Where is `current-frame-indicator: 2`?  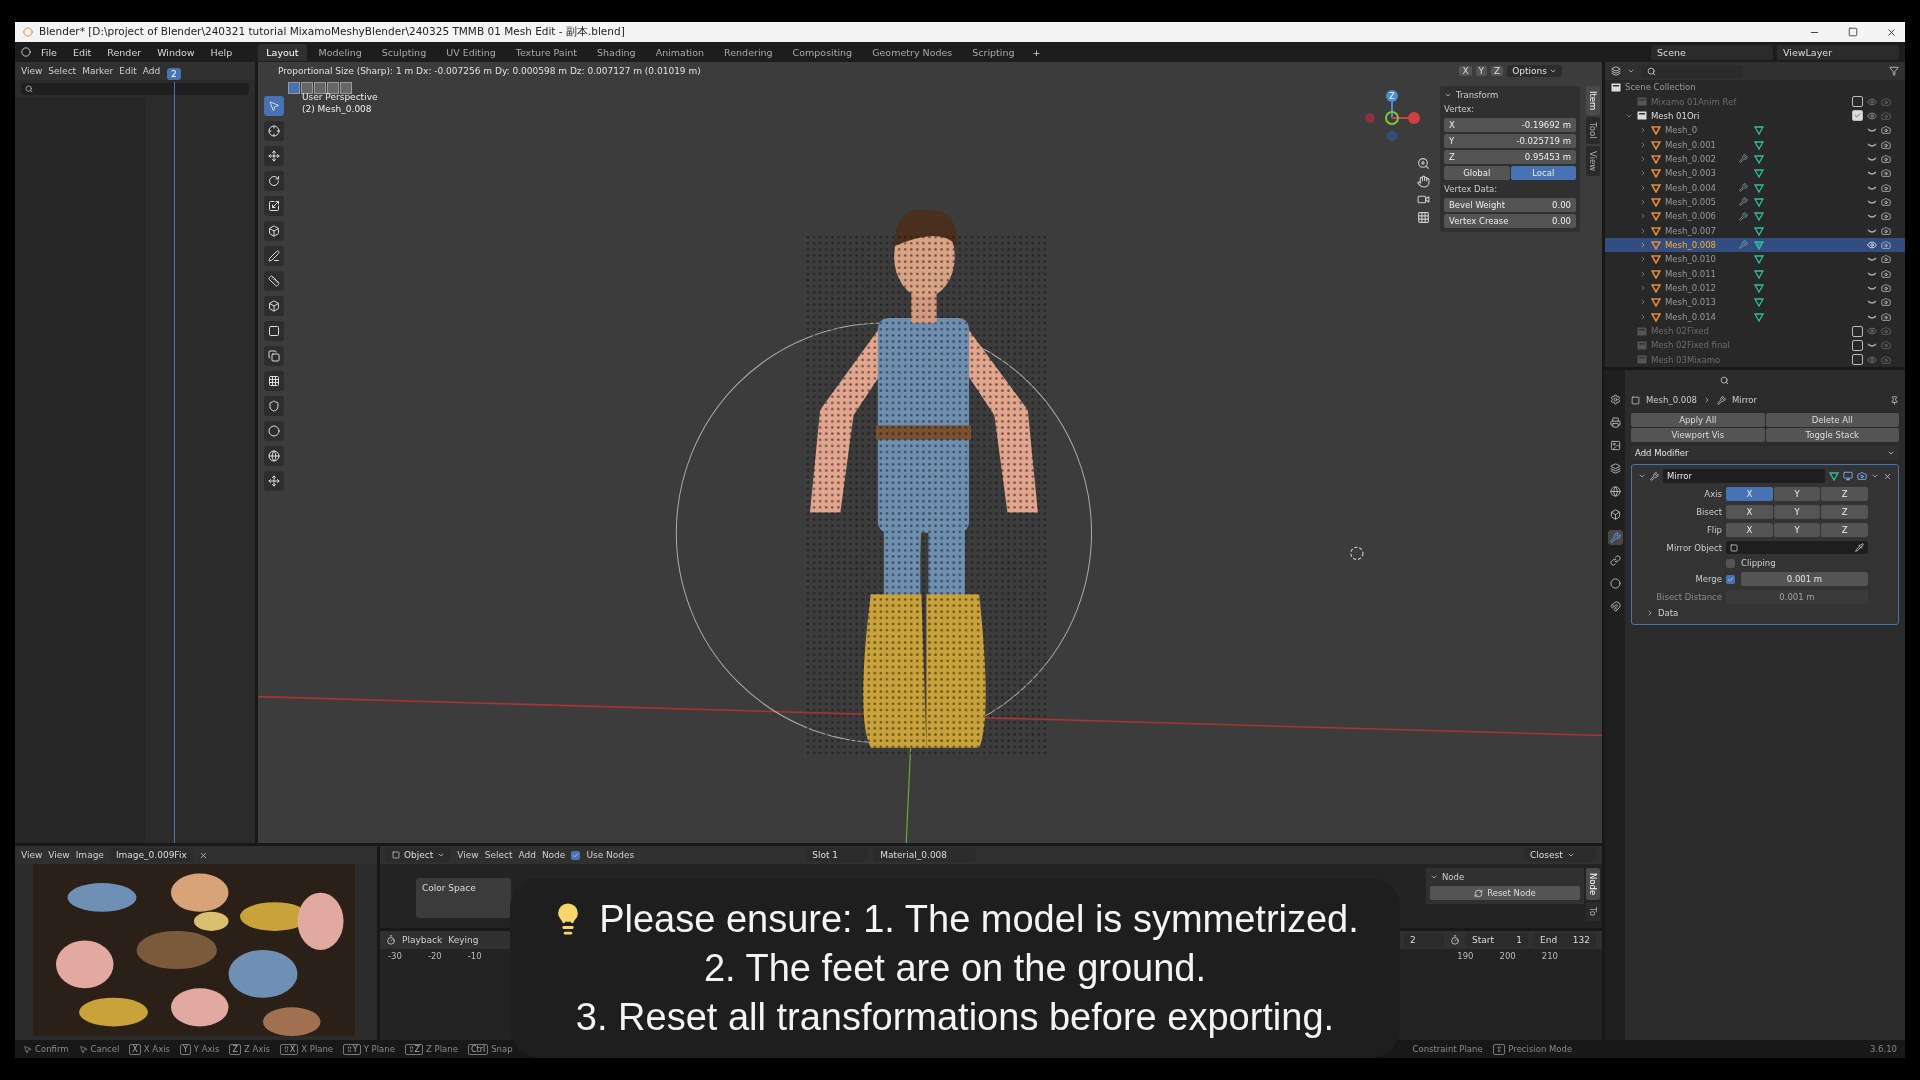
current-frame-indicator: 2 is located at coordinates (174, 74).